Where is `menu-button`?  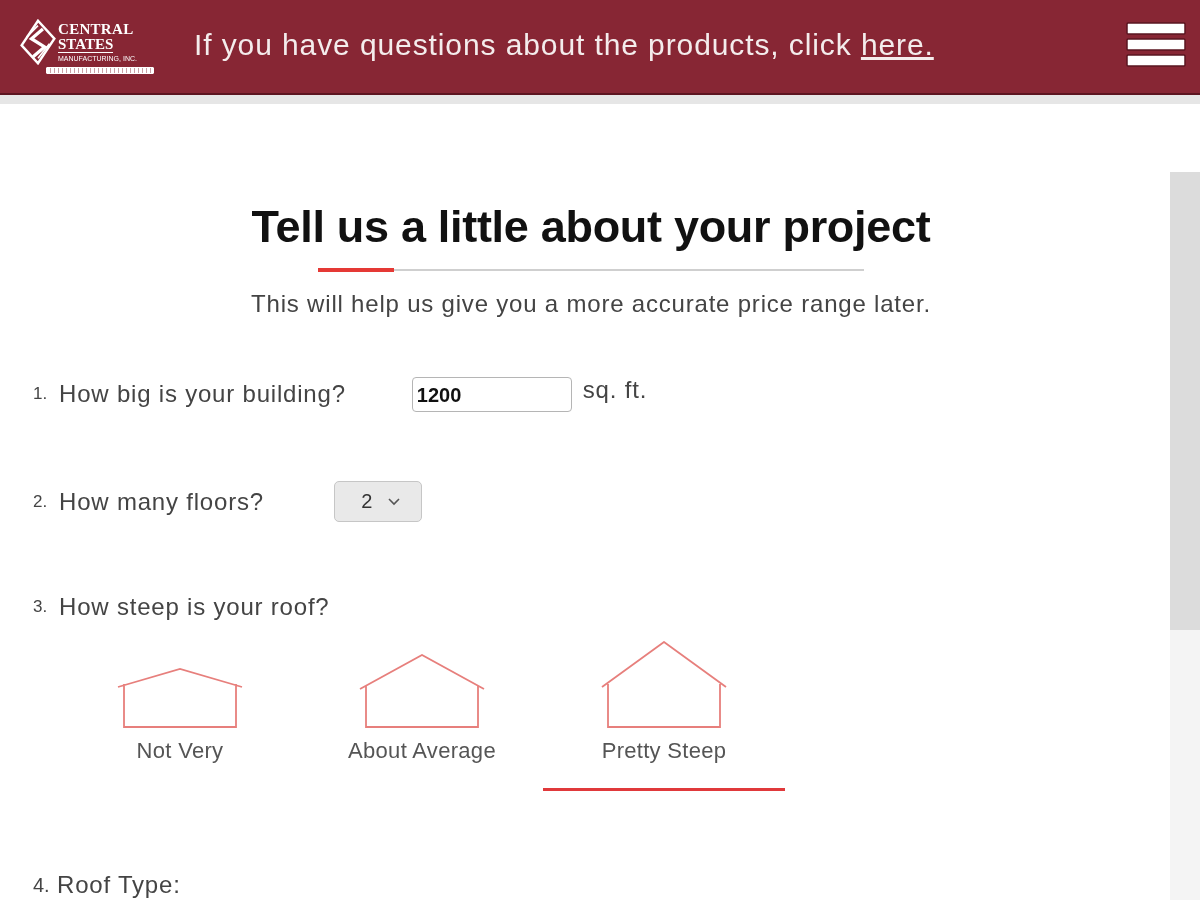
menu-button is located at coordinates (1156, 44).